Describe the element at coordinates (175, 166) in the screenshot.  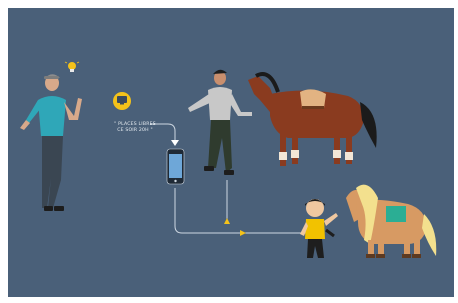
I see `smartphone-icon` at that location.